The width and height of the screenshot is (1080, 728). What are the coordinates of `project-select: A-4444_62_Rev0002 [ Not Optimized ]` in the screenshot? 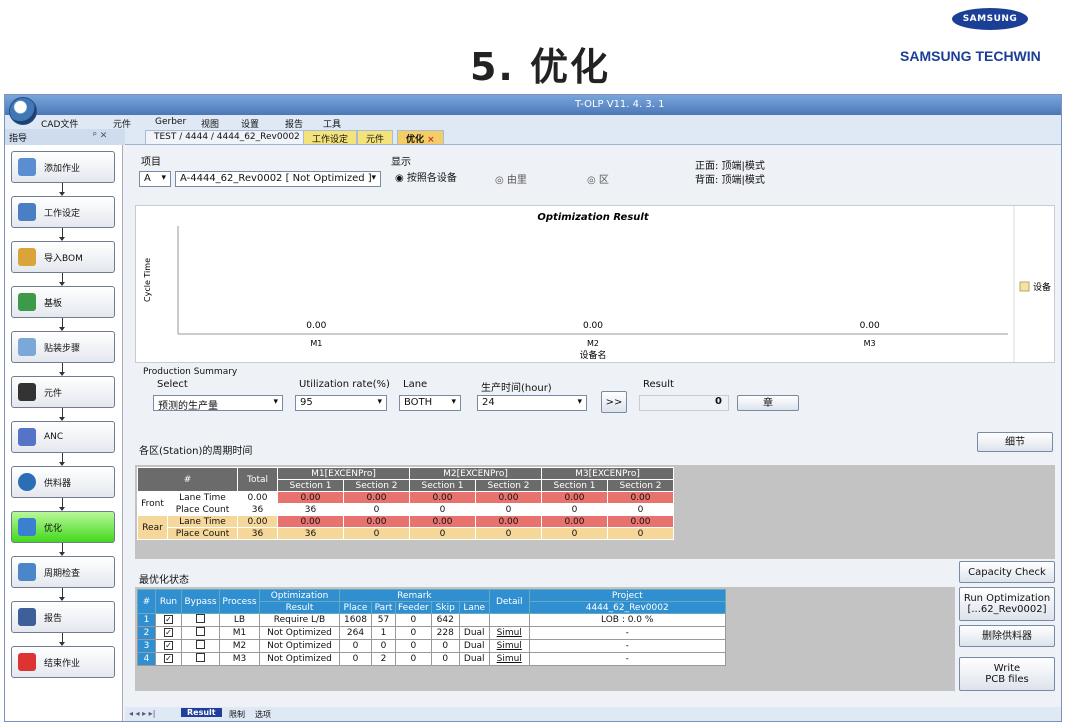 It's located at (278, 179).